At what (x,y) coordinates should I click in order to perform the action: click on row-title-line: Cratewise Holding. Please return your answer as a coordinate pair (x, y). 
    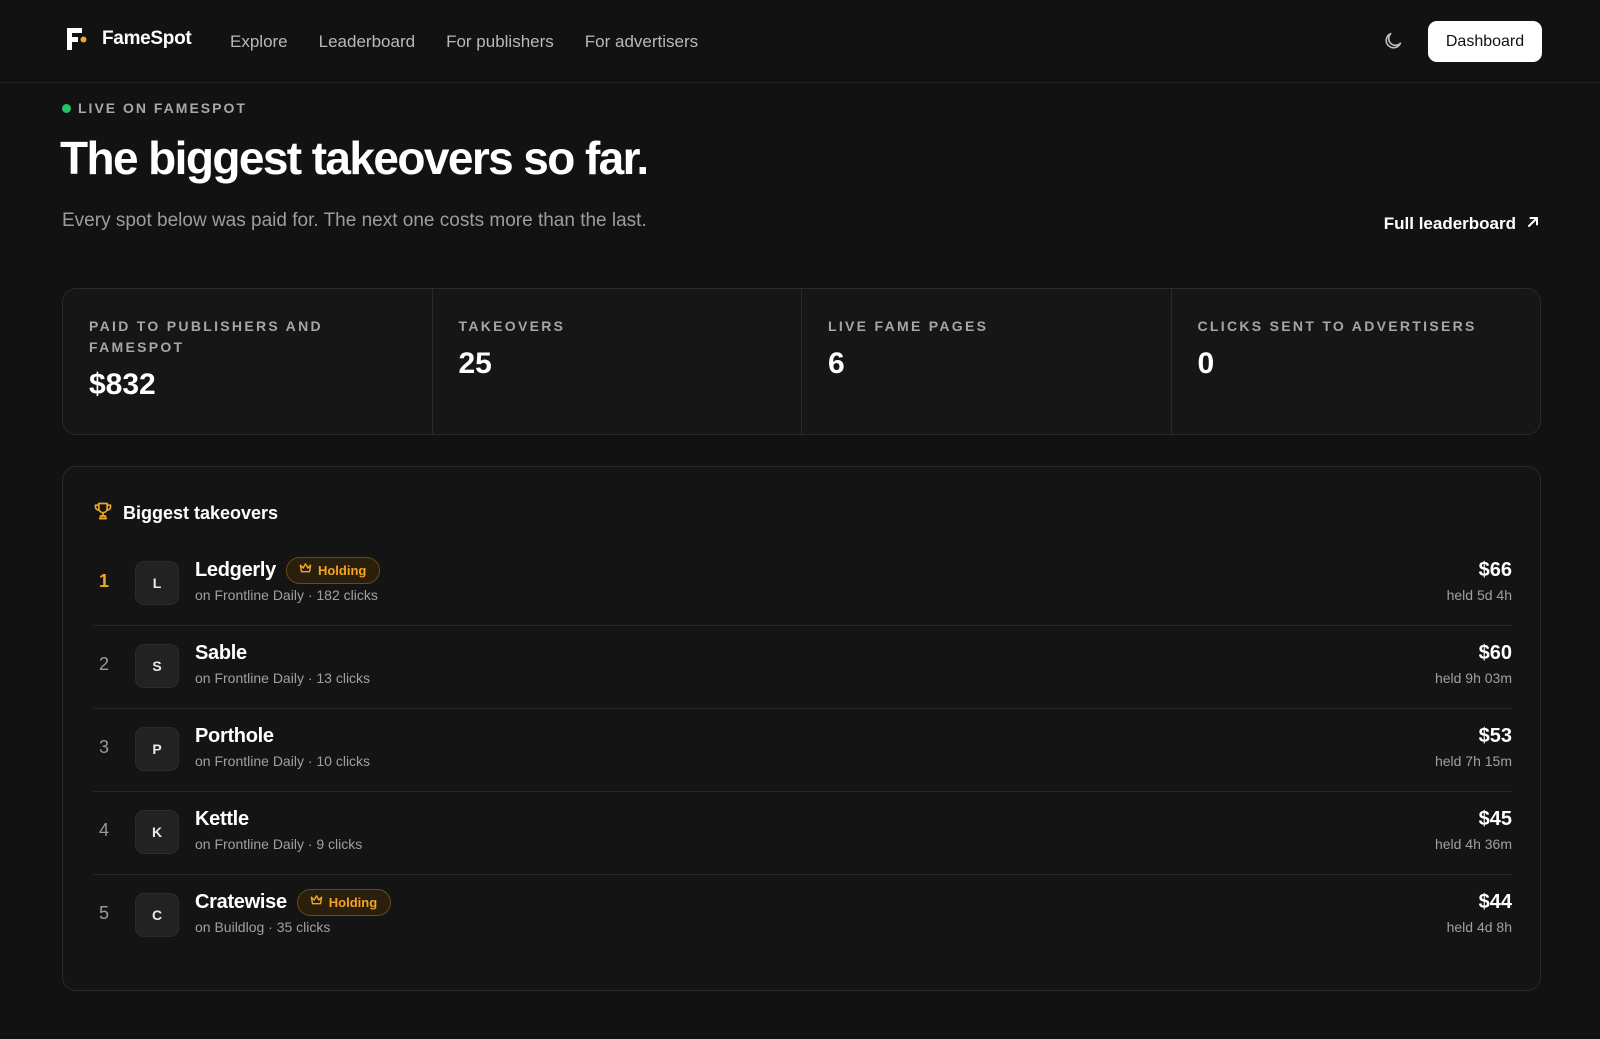
    Looking at the image, I should click on (293, 902).